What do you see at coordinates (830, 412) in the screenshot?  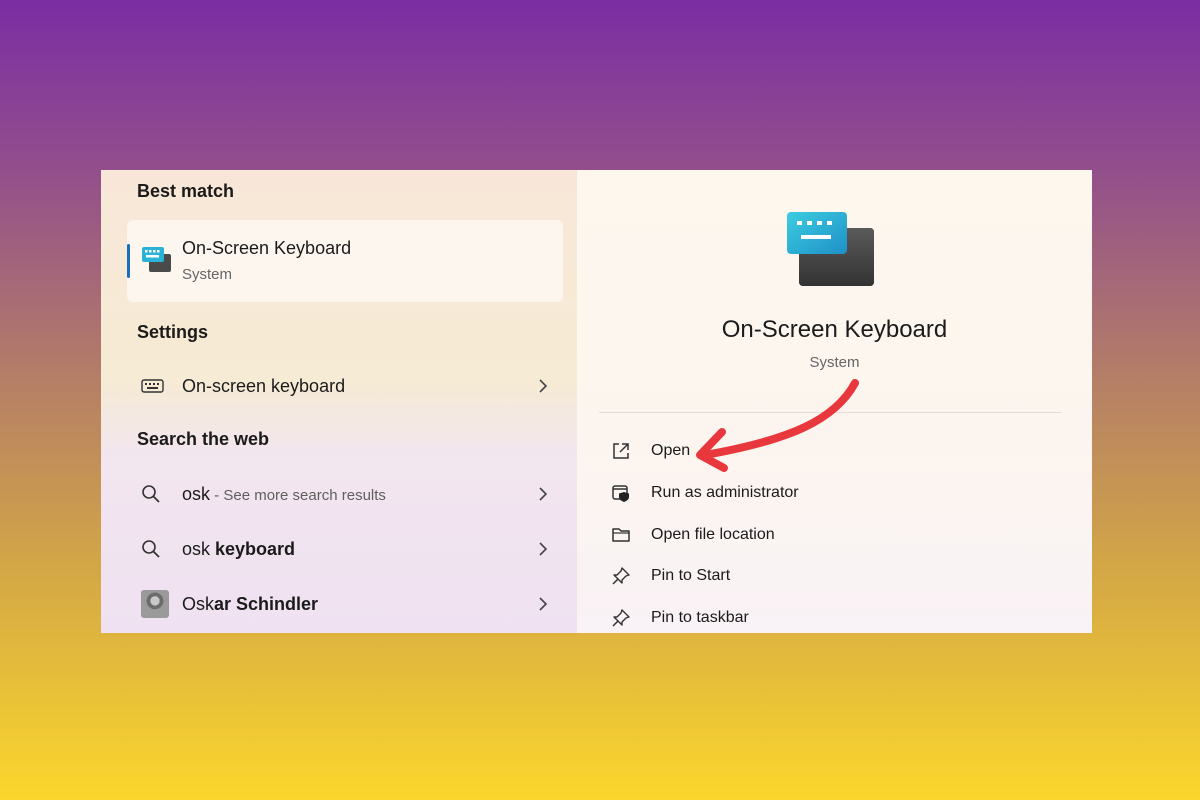 I see `divider` at bounding box center [830, 412].